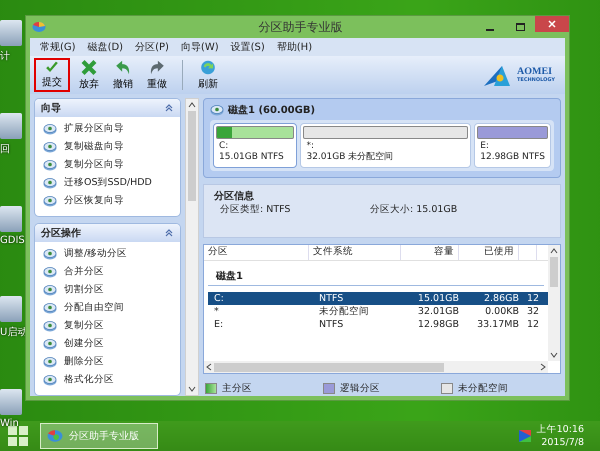 This screenshot has height=451, width=600. Describe the element at coordinates (5, 149) in the screenshot. I see `desktop-icon-label: 回` at that location.